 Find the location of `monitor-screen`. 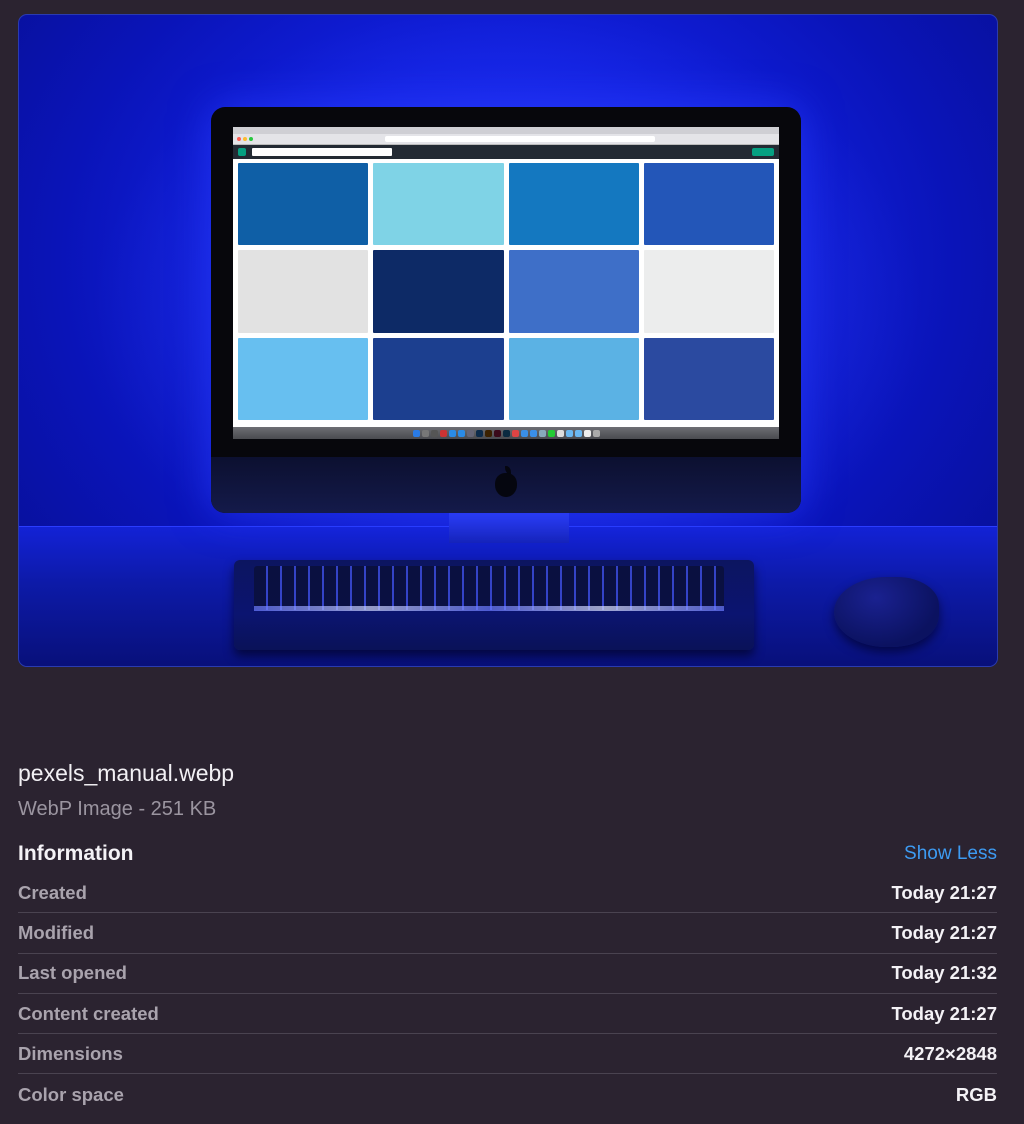

monitor-screen is located at coordinates (506, 283).